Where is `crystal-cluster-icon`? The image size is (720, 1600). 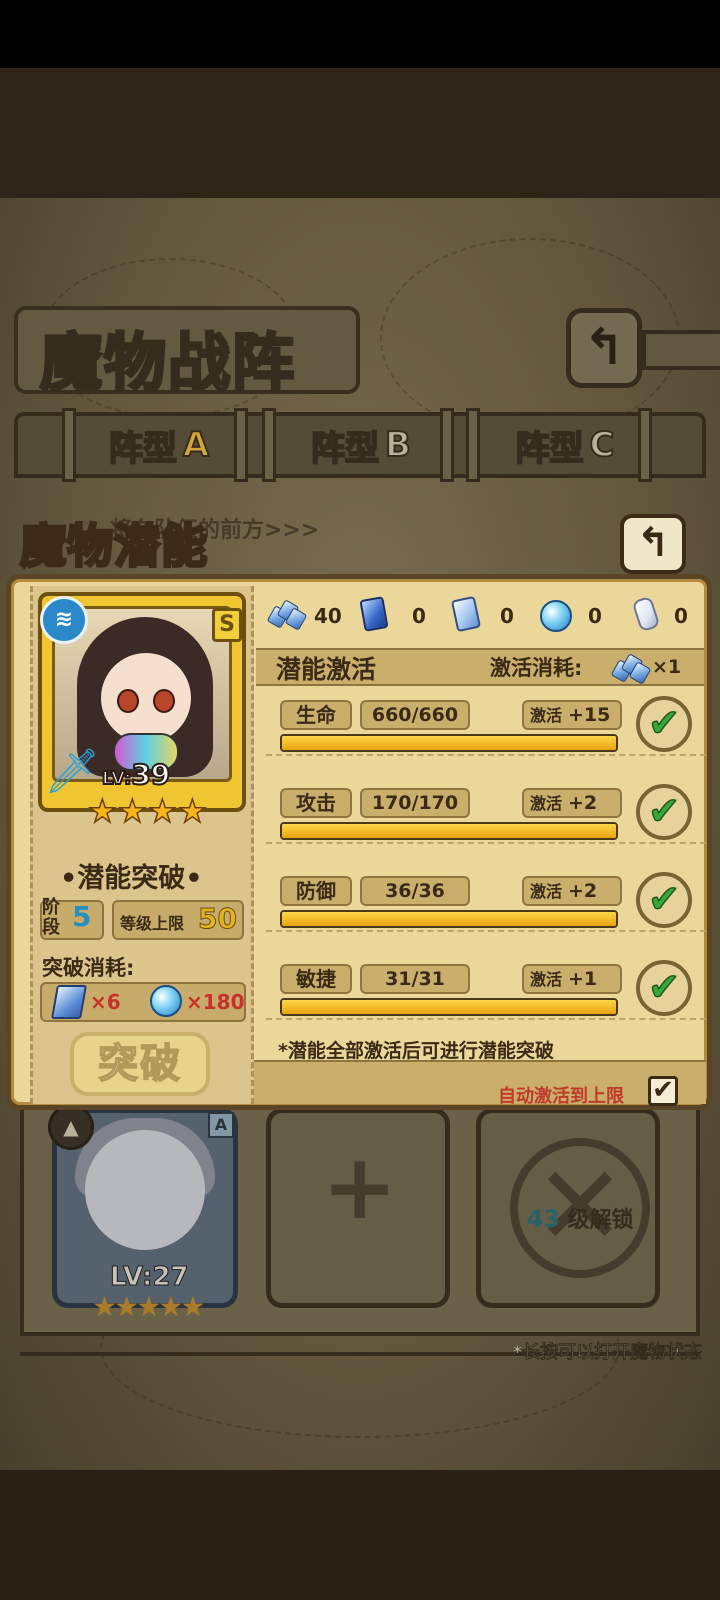
crystal-cluster-icon is located at coordinates (287, 615).